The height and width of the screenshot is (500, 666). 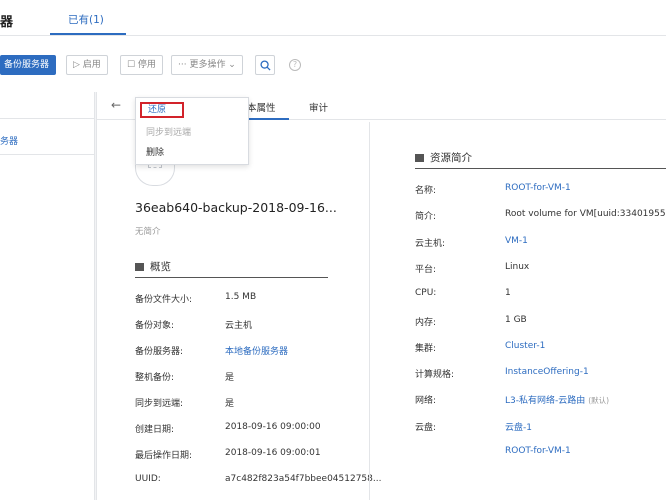 What do you see at coordinates (426, 427) in the screenshot?
I see `resource-label: 云盘:` at bounding box center [426, 427].